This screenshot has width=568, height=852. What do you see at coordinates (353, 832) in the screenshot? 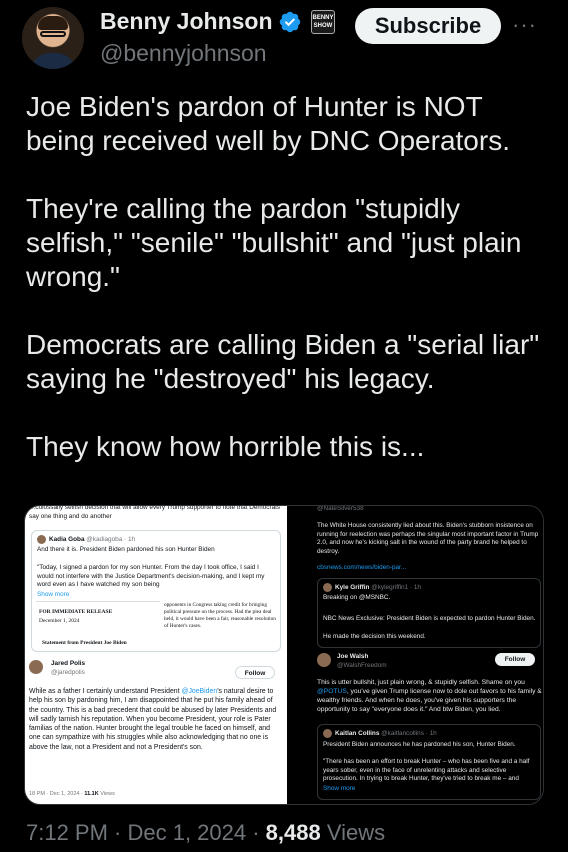
I see `views-label: Views` at bounding box center [353, 832].